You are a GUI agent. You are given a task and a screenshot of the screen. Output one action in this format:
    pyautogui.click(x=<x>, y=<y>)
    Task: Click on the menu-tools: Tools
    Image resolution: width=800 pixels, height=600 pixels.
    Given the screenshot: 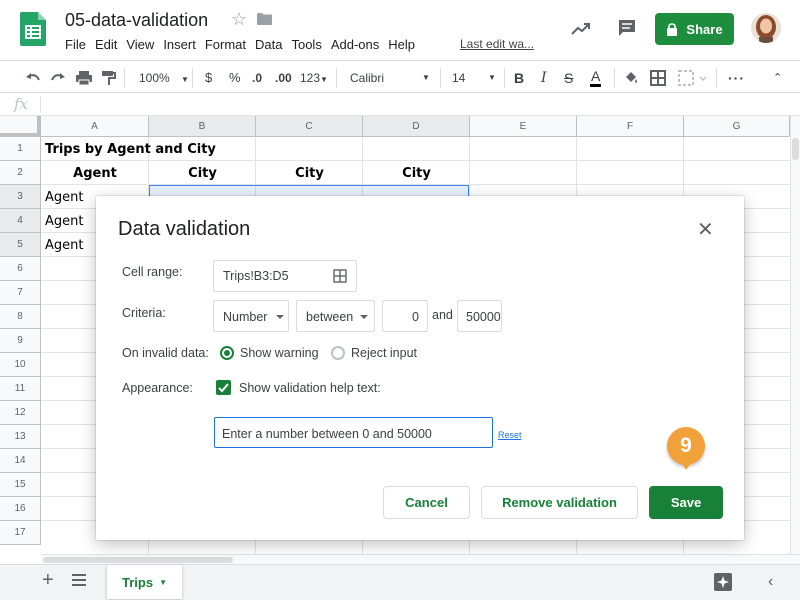 What is the action you would take?
    pyautogui.click(x=309, y=44)
    